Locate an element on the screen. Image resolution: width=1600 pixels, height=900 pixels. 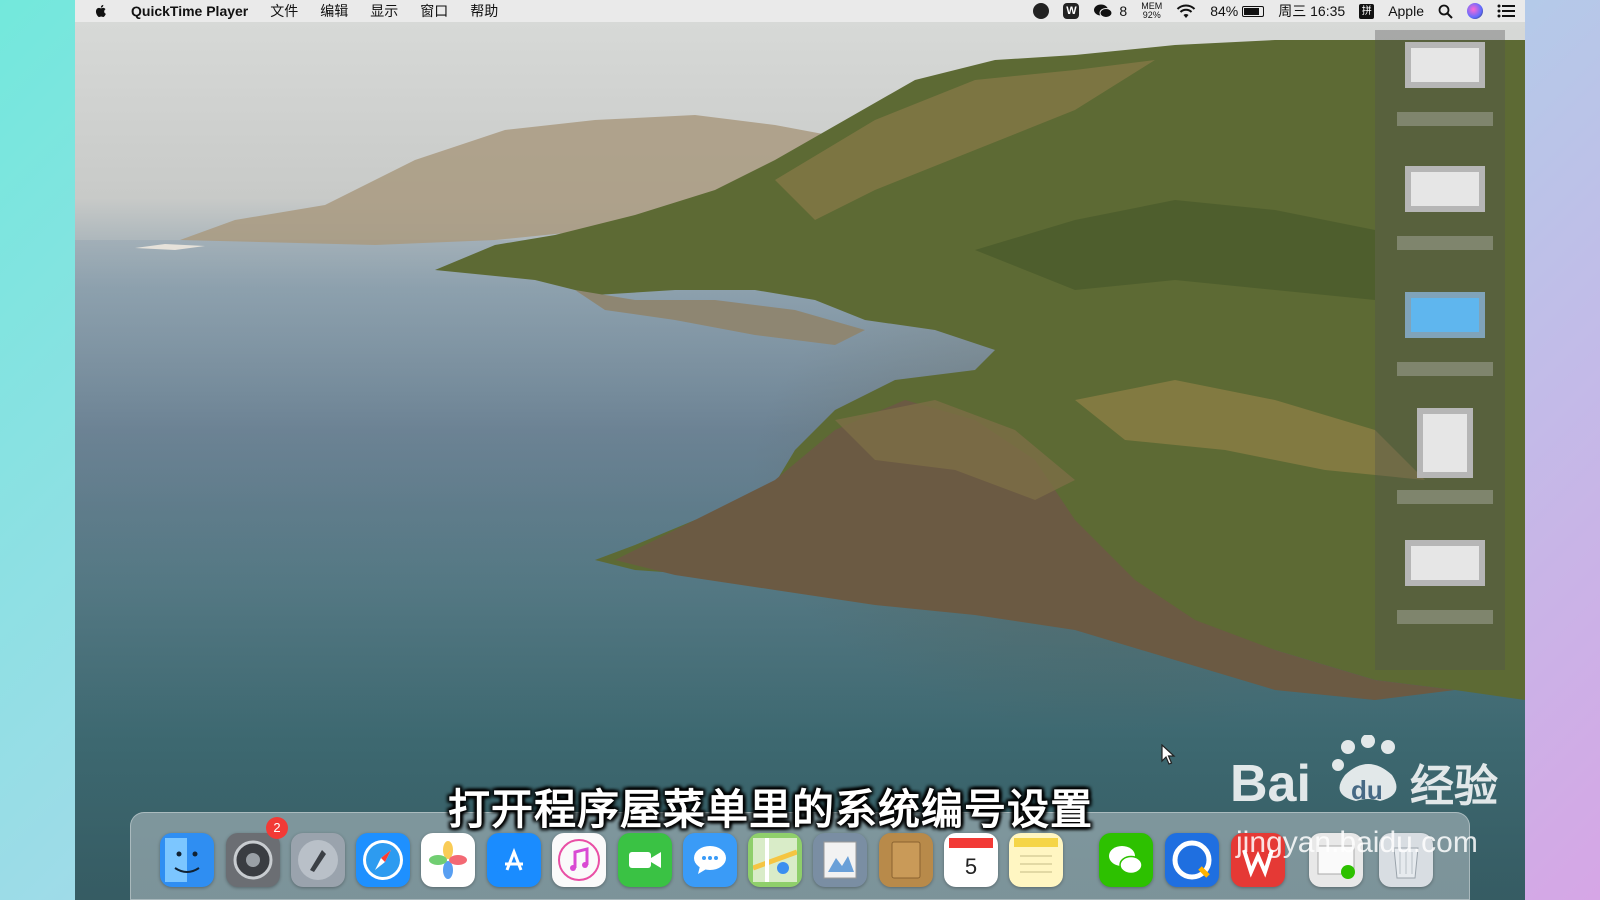
wps-status-item: W is located at coordinates (1071, 11).